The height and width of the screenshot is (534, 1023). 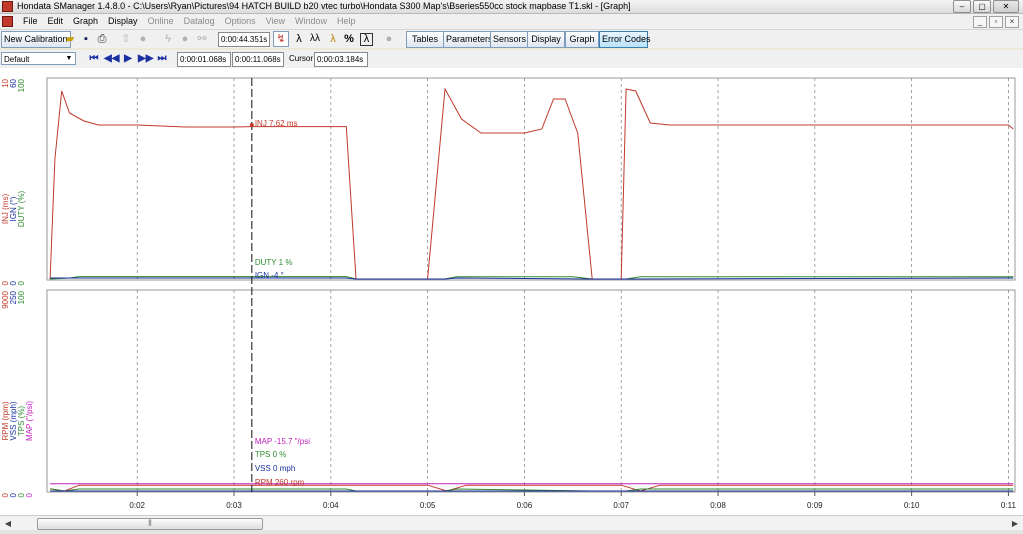 What do you see at coordinates (468, 39) in the screenshot?
I see `tab-parameters: Parameters` at bounding box center [468, 39].